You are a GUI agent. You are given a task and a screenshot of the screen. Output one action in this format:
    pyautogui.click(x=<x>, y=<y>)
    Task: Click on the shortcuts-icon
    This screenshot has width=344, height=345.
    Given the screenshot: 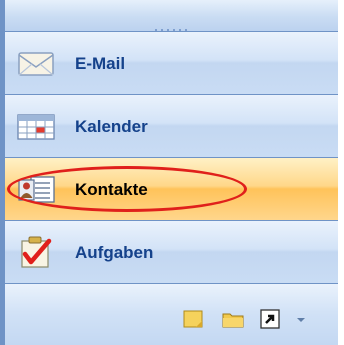 What is the action you would take?
    pyautogui.click(x=270, y=319)
    